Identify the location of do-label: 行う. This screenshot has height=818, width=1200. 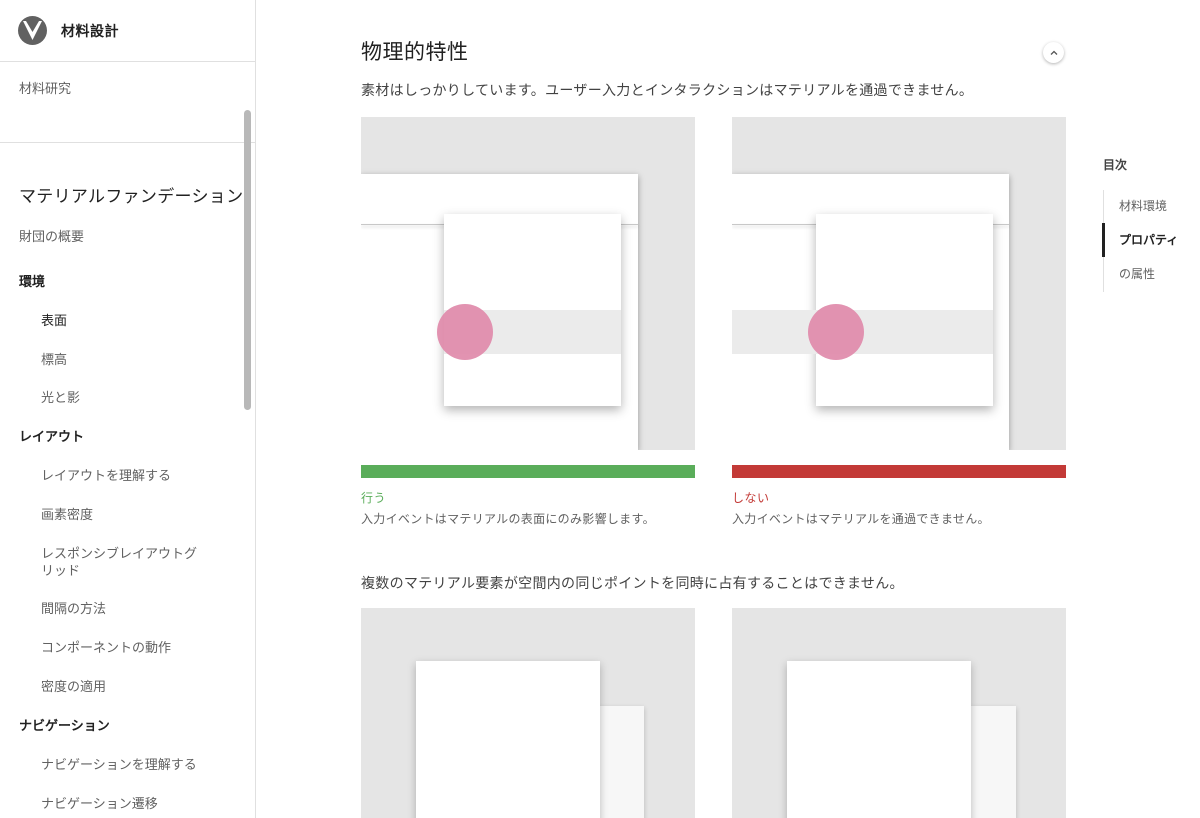
(374, 498).